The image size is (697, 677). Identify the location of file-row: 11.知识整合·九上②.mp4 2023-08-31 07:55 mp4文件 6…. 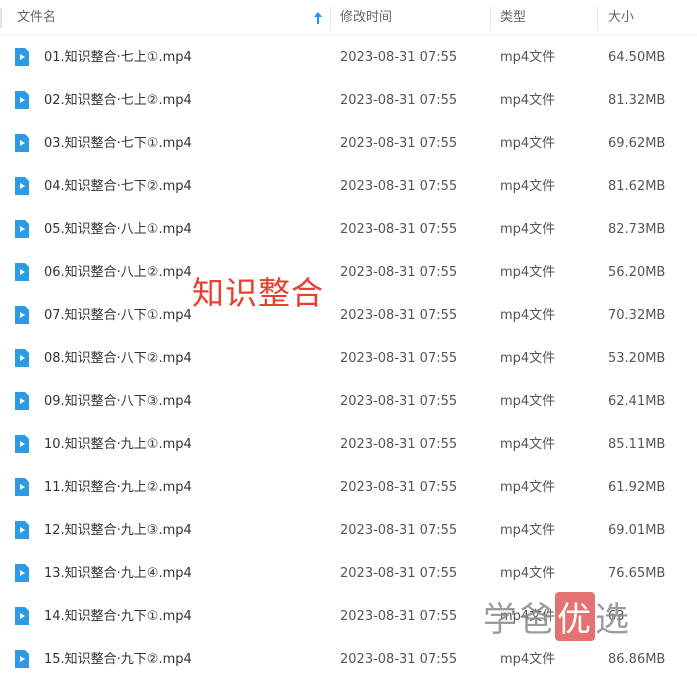
(348, 487).